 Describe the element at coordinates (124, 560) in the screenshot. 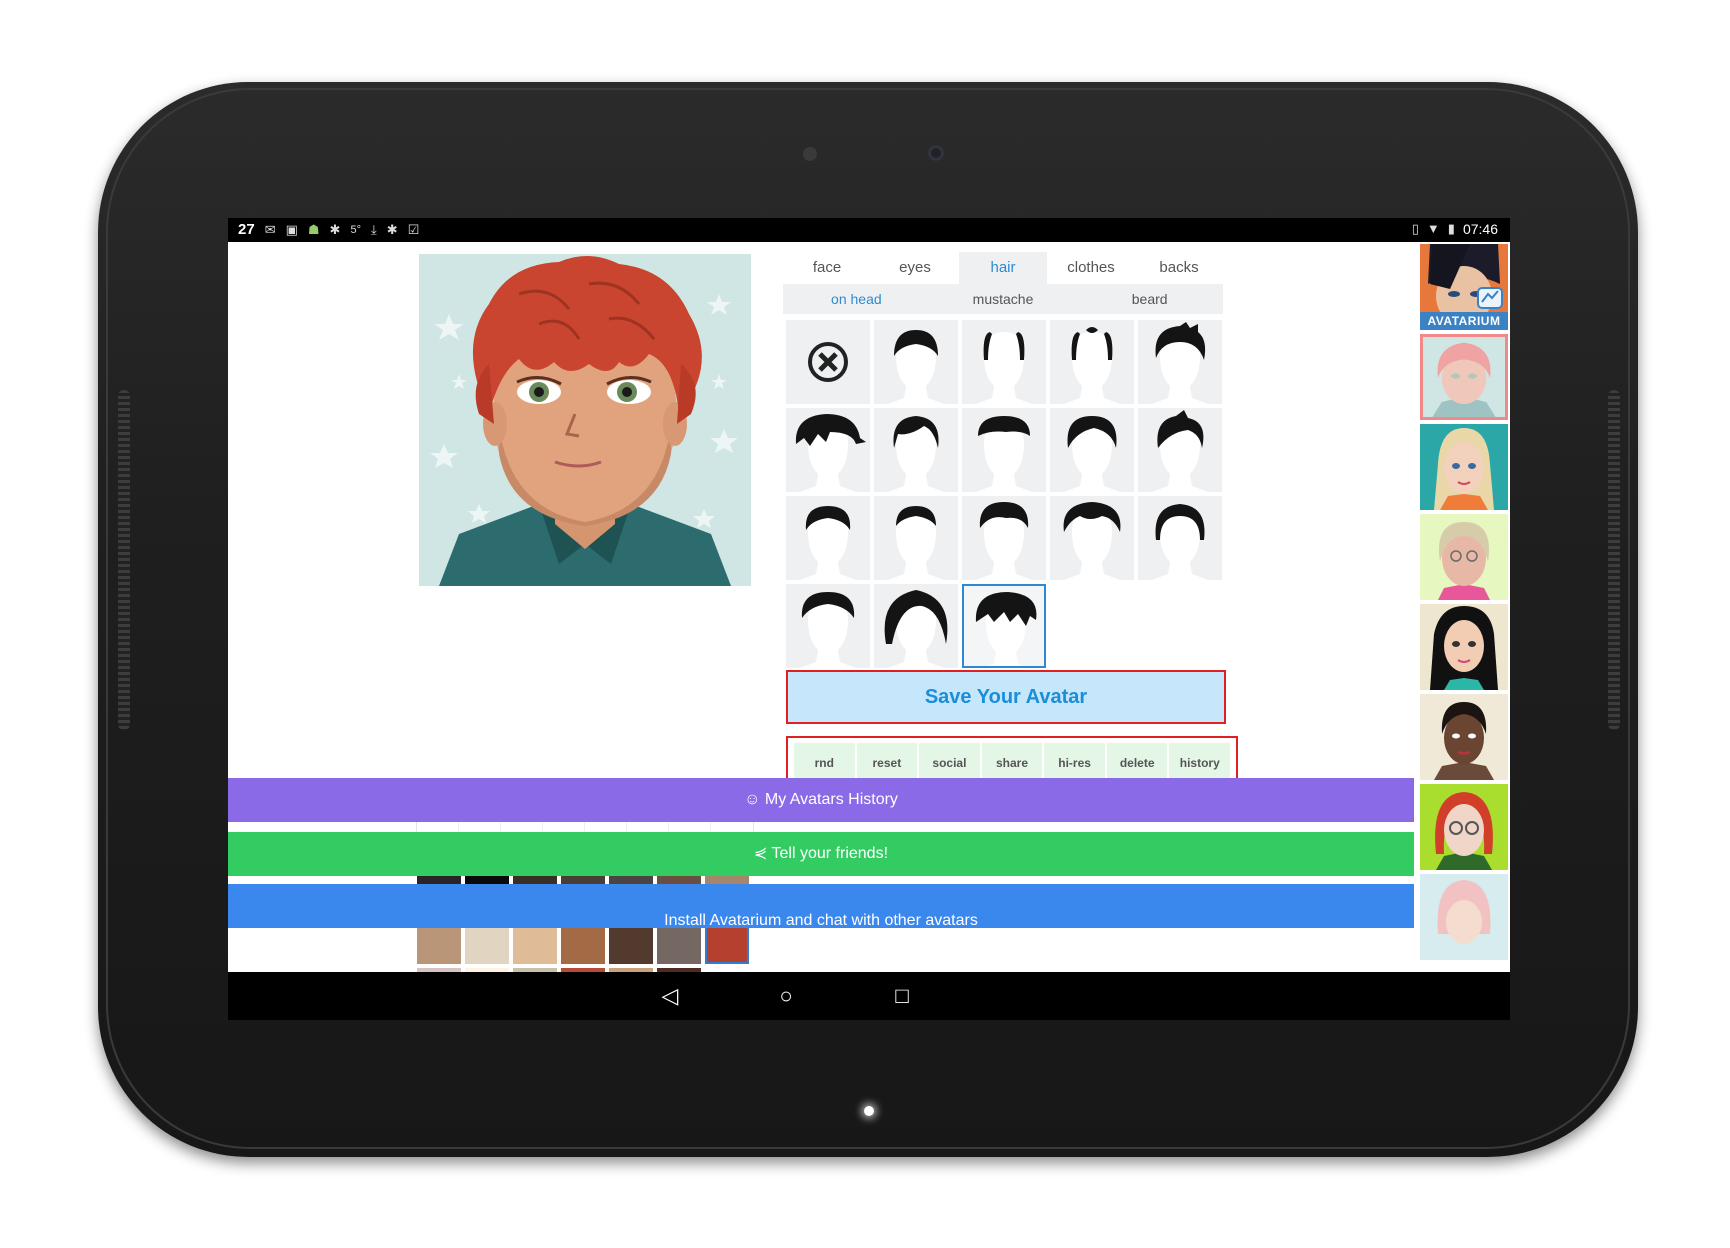

I see `left-speaker-grille` at that location.